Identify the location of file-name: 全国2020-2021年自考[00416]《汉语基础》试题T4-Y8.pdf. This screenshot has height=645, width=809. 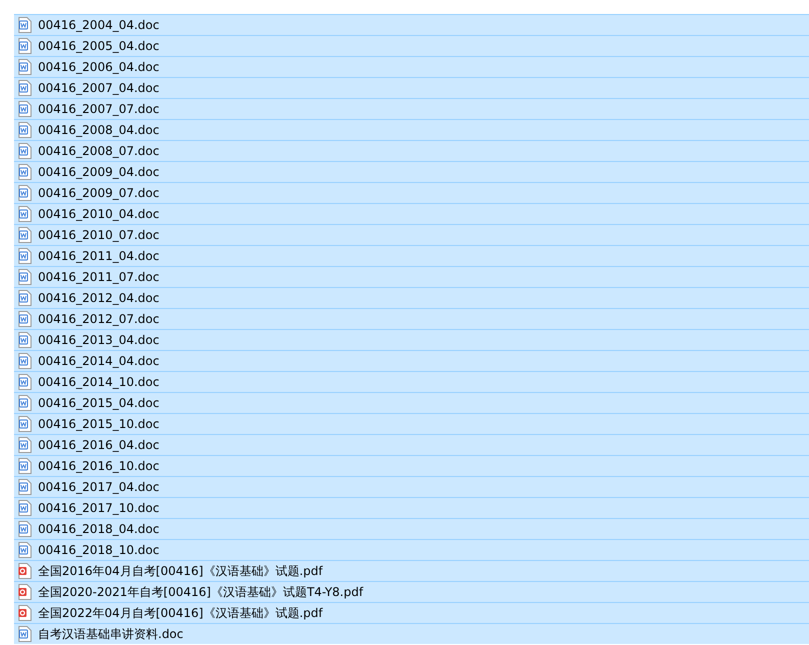
(201, 592).